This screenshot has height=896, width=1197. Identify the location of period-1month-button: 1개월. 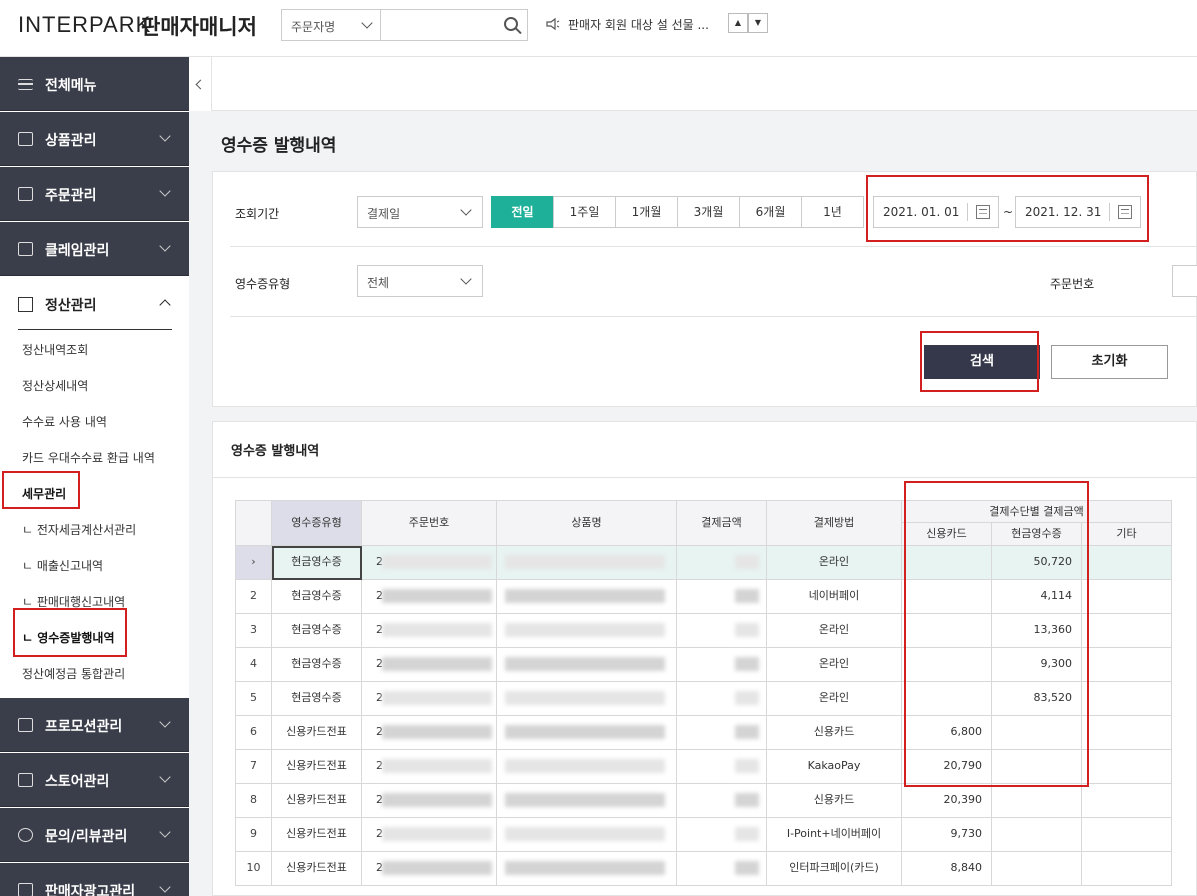
(646, 212).